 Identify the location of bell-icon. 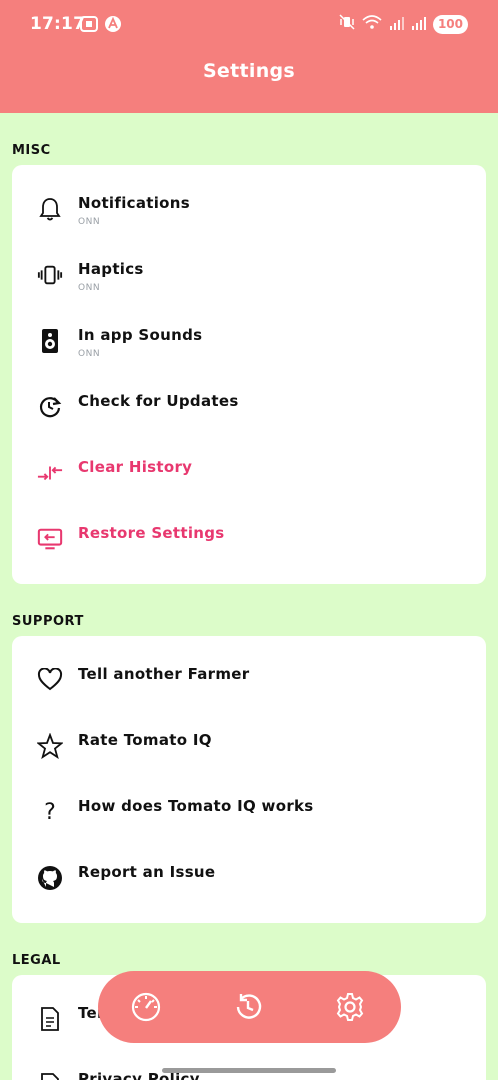
(50, 209).